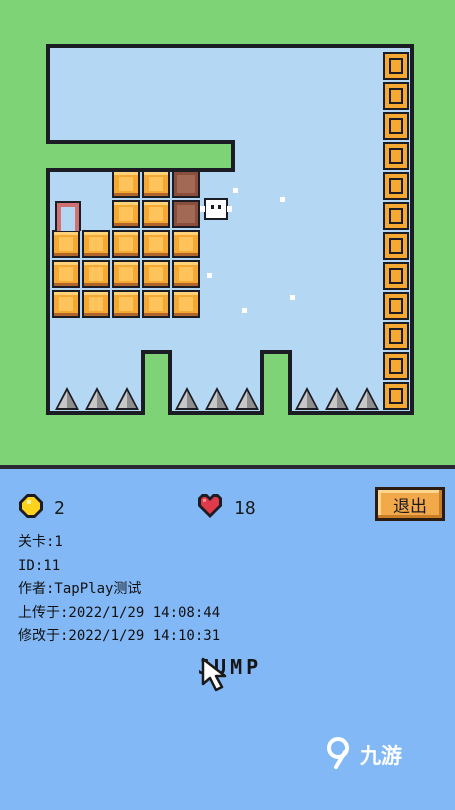  What do you see at coordinates (218, 677) in the screenshot?
I see `pointer-cursor-icon` at bounding box center [218, 677].